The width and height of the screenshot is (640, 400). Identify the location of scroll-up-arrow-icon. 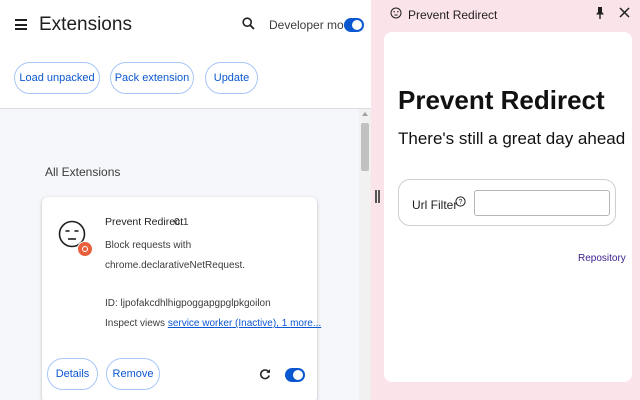
(365, 114).